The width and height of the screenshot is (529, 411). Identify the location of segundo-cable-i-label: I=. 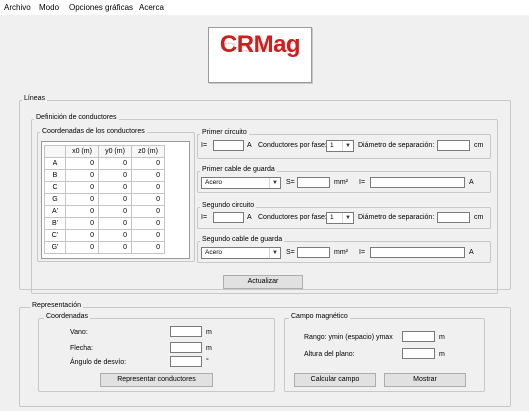
(362, 252).